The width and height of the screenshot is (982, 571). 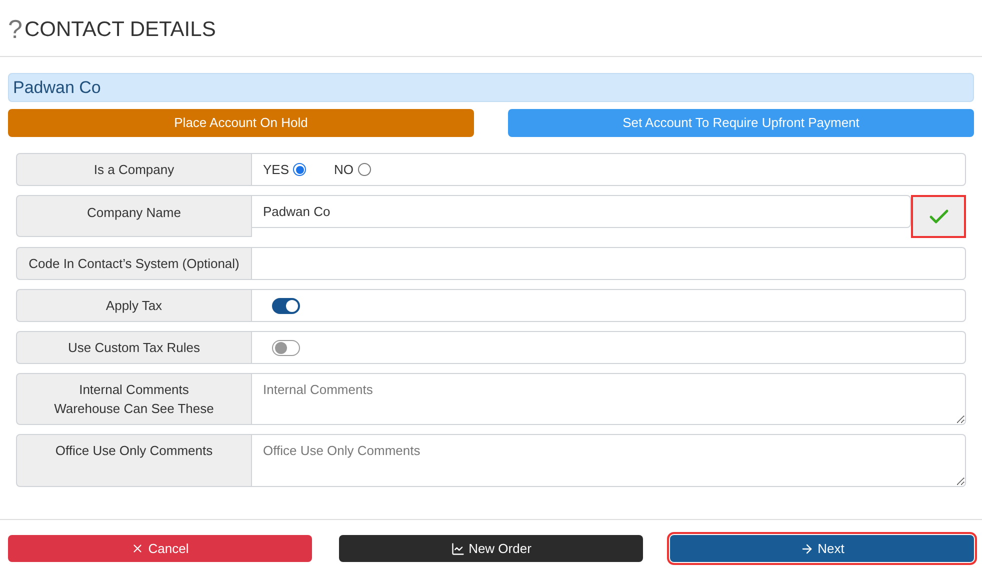 What do you see at coordinates (457, 549) in the screenshot?
I see `line-chart-icon` at bounding box center [457, 549].